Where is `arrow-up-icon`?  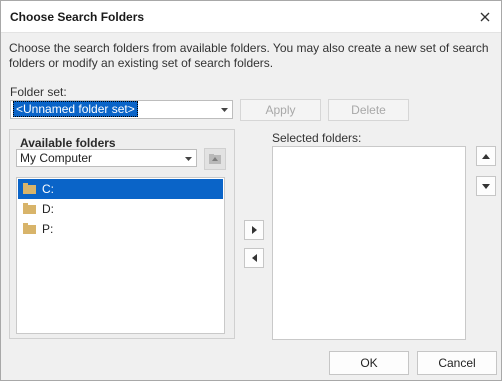 arrow-up-icon is located at coordinates (486, 156).